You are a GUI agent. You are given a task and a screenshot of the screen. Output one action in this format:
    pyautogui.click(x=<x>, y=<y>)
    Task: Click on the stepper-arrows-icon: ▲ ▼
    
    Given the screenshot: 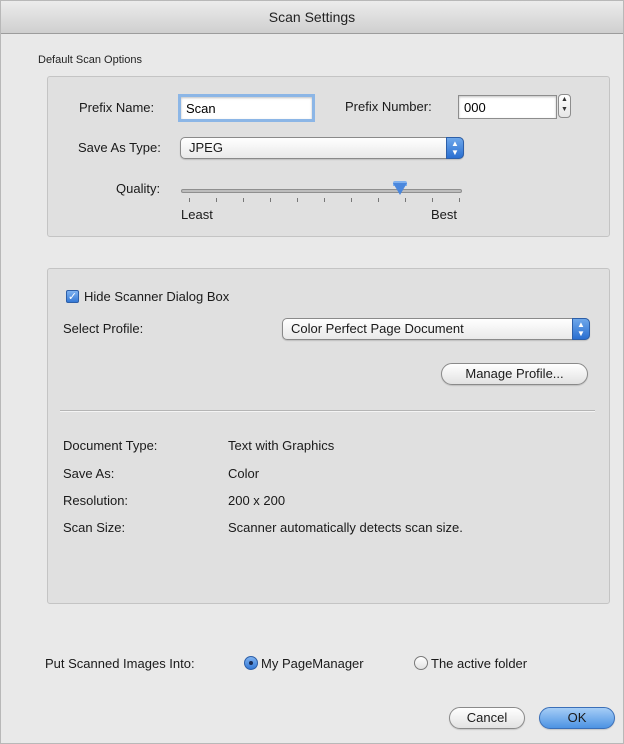 What is the action you would take?
    pyautogui.click(x=564, y=106)
    